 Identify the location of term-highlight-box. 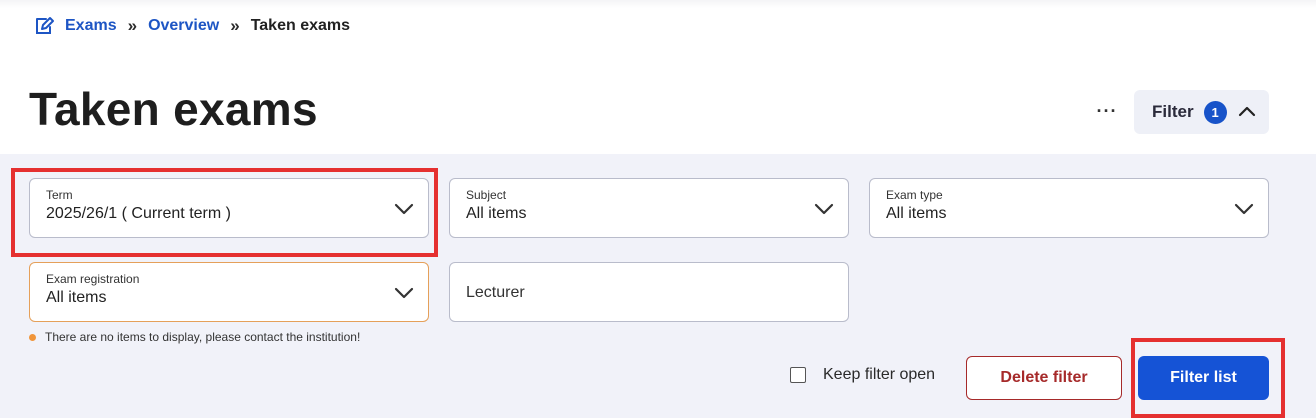
(224, 212).